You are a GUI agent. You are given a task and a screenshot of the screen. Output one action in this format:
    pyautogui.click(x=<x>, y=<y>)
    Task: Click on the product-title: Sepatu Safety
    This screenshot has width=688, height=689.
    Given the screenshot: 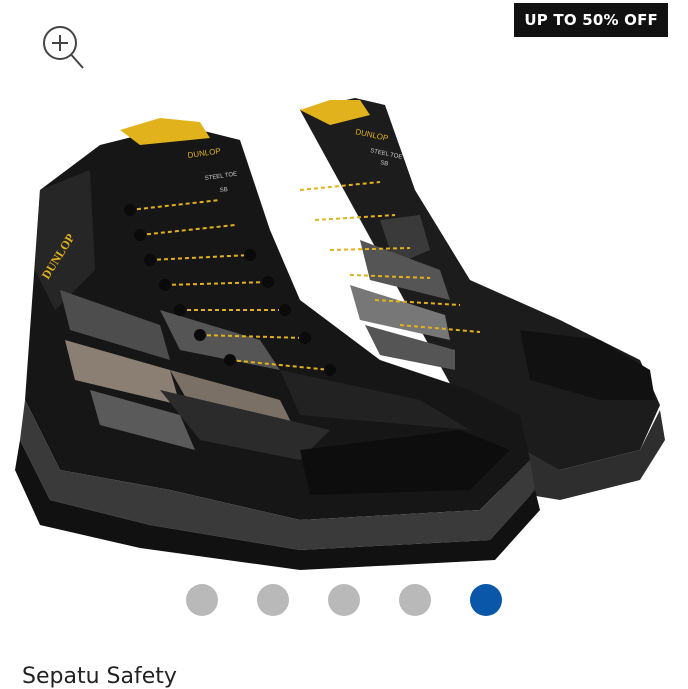 What is the action you would take?
    pyautogui.click(x=99, y=676)
    